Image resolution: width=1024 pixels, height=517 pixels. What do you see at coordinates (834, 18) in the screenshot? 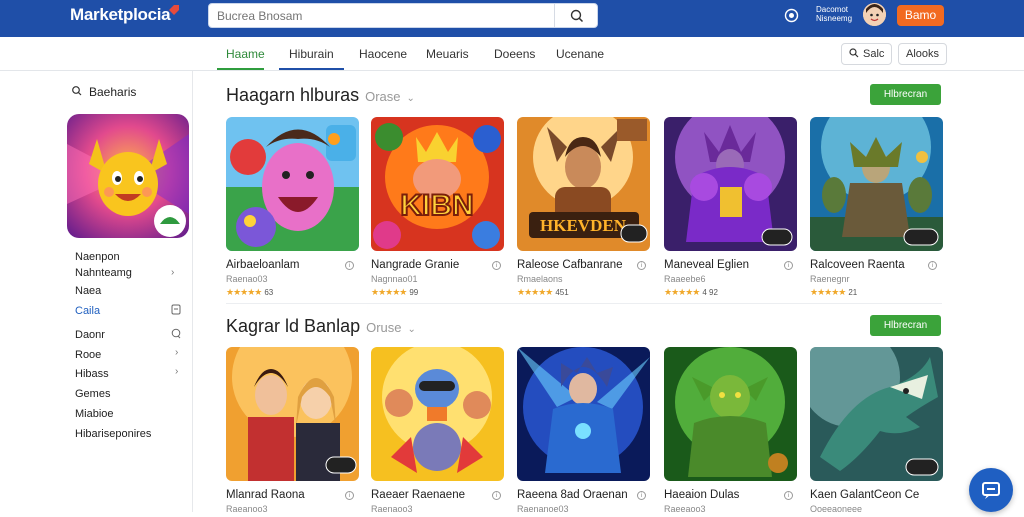
I see `account-line-2: Nisneemg` at bounding box center [834, 18].